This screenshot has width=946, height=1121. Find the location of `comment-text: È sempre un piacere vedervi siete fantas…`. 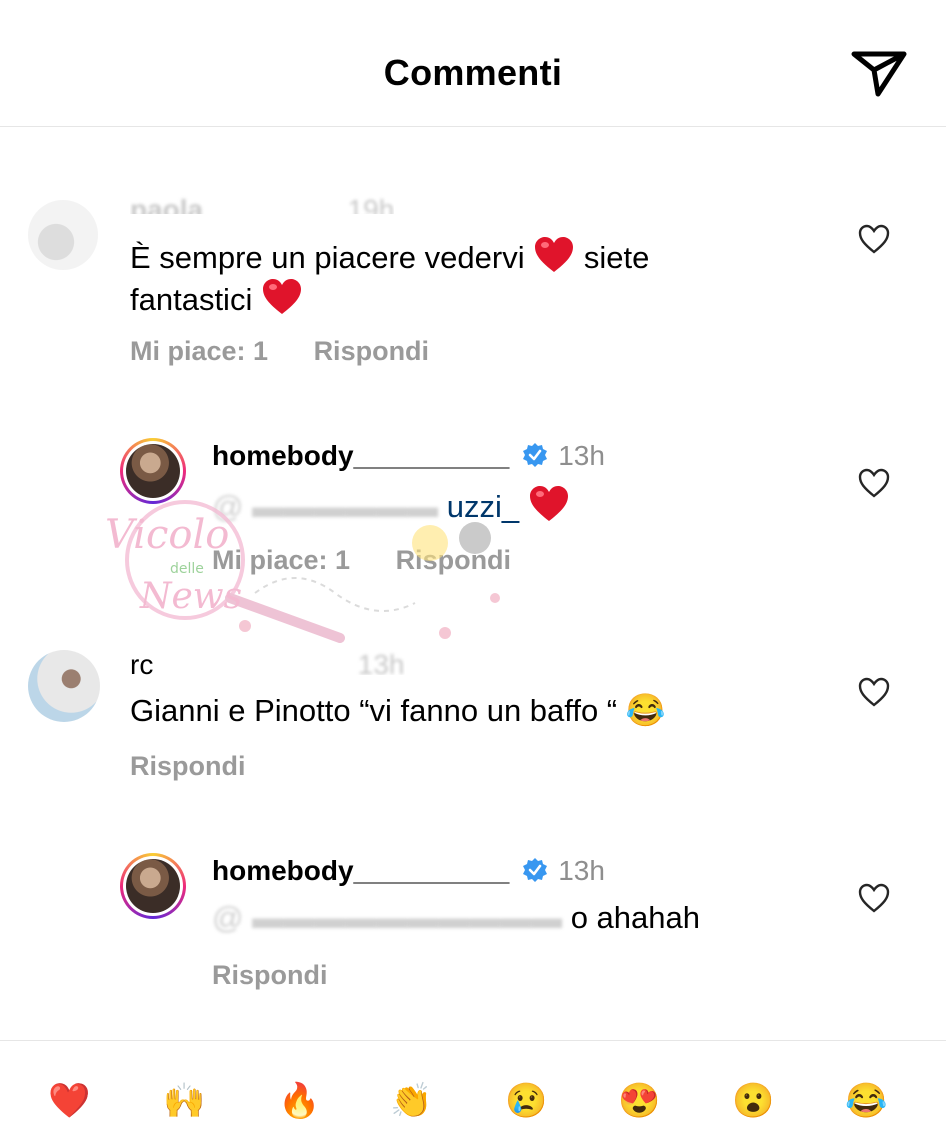

comment-text: È sempre un piacere vedervi siete fantas… is located at coordinates (450, 278).